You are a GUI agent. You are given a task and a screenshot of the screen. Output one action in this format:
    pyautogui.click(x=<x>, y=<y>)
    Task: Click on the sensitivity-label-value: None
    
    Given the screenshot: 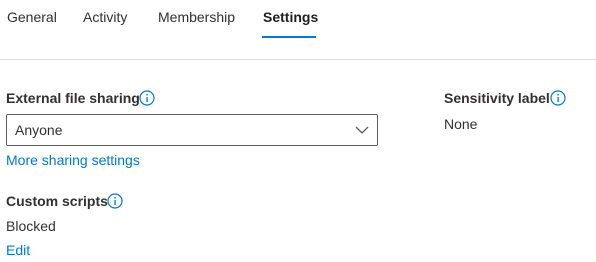 What is the action you would take?
    pyautogui.click(x=461, y=124)
    